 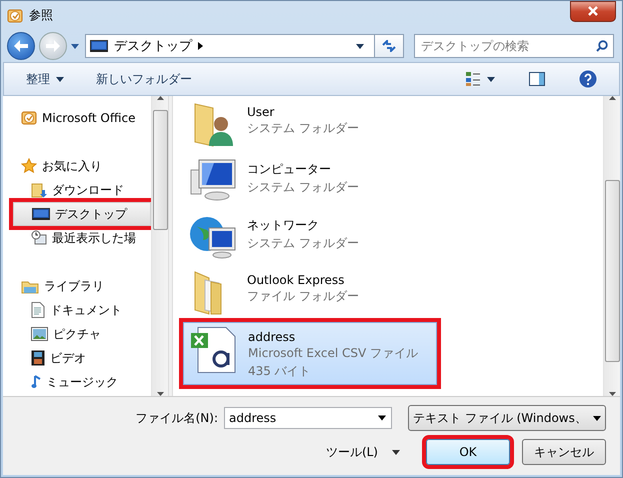 I want to click on file-name: User, so click(x=261, y=112).